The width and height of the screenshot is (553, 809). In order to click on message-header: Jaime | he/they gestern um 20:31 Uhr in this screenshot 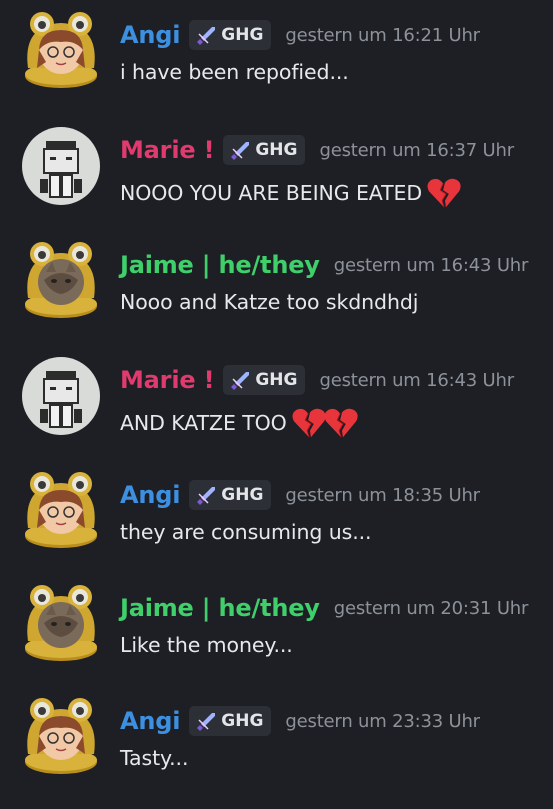, I will do `click(324, 608)`.